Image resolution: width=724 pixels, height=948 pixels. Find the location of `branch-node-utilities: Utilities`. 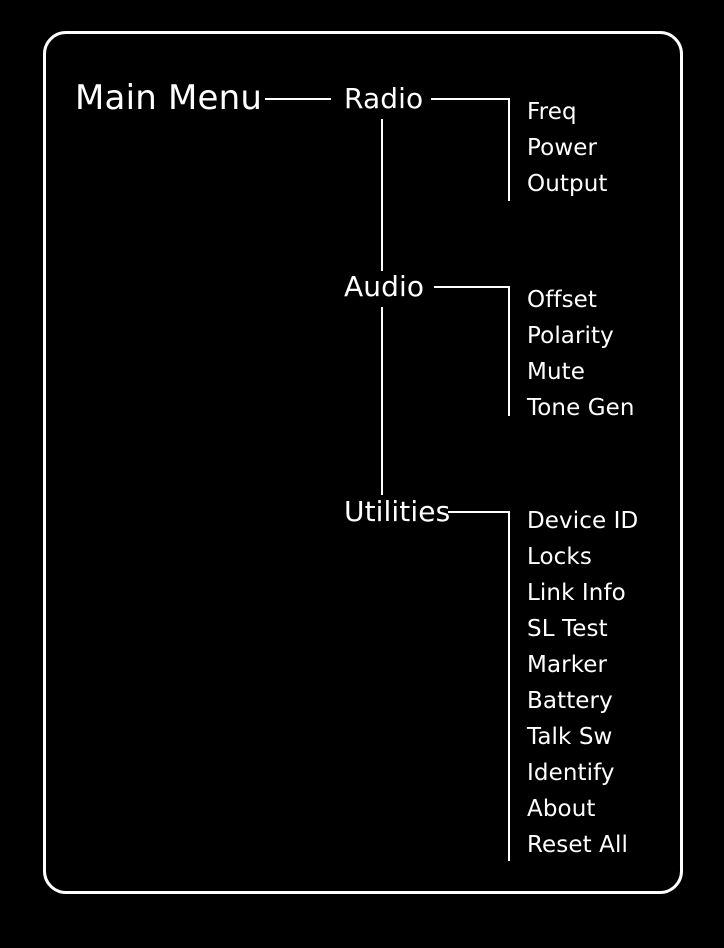

branch-node-utilities: Utilities is located at coordinates (397, 512).